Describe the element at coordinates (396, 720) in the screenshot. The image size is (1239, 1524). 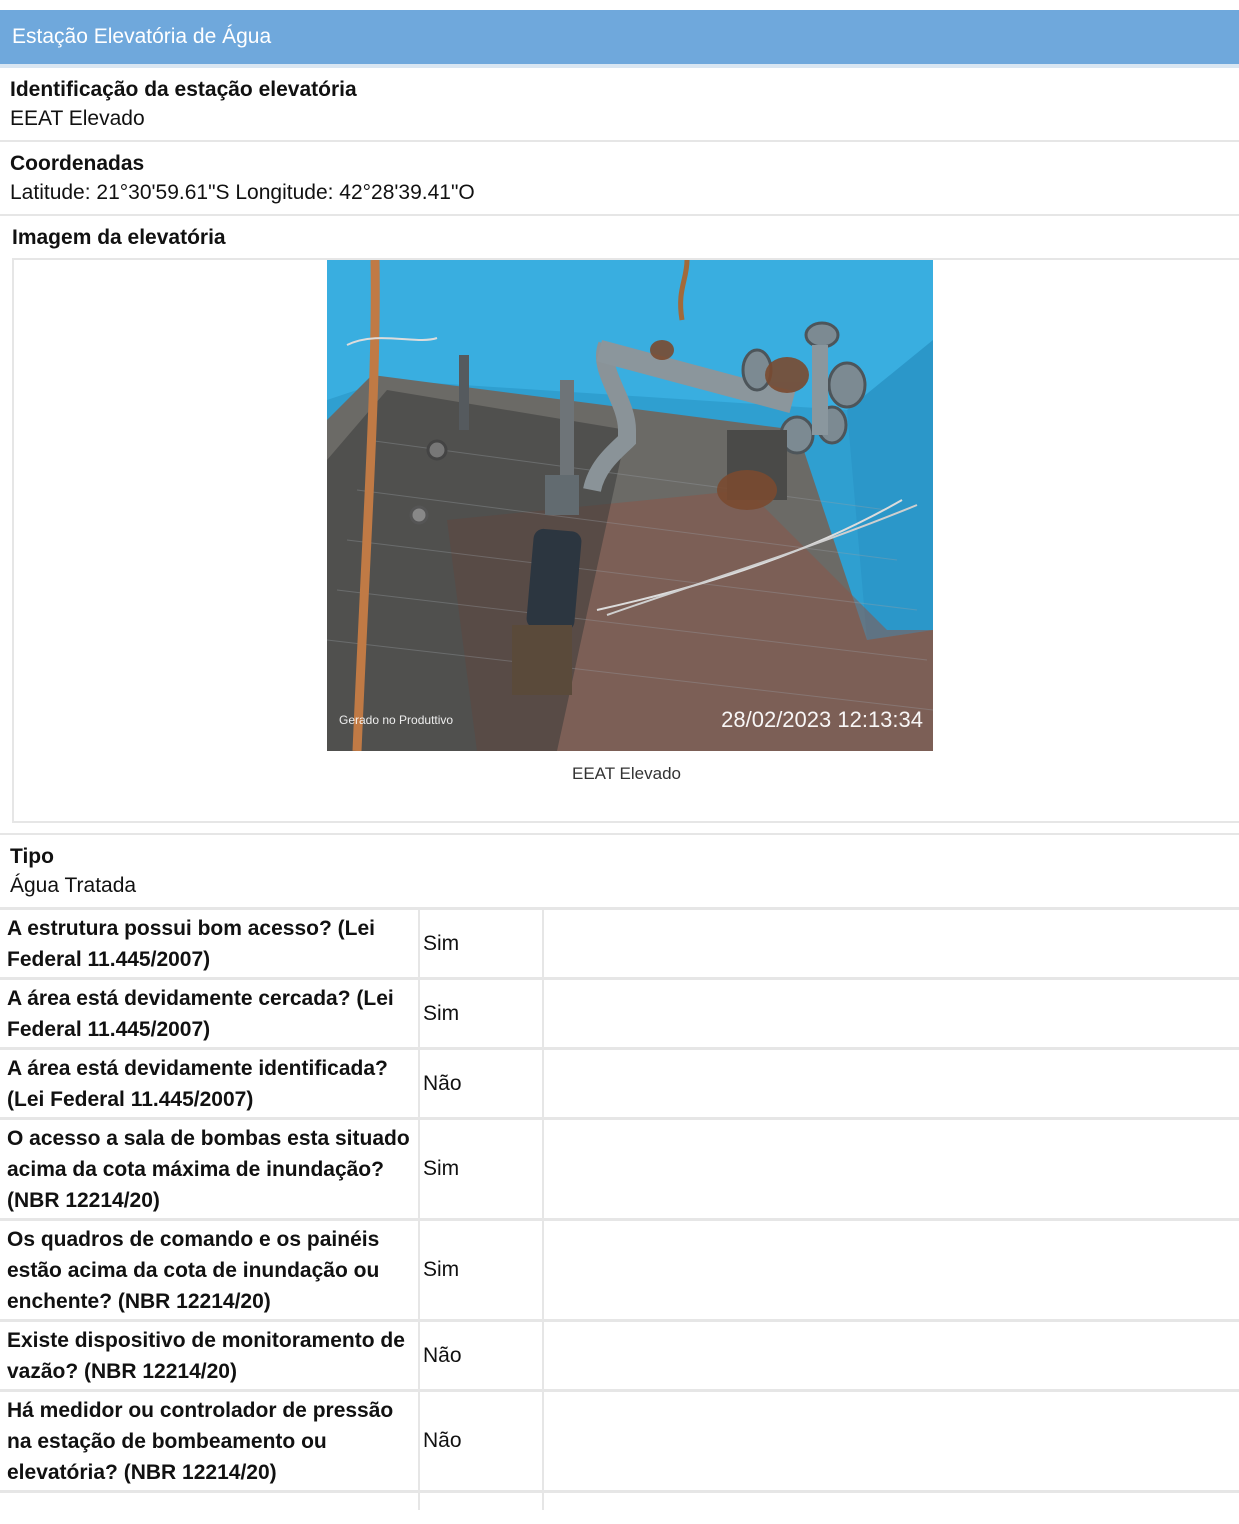
I see `photo-watermark-app: Gerado no Produttivo` at that location.